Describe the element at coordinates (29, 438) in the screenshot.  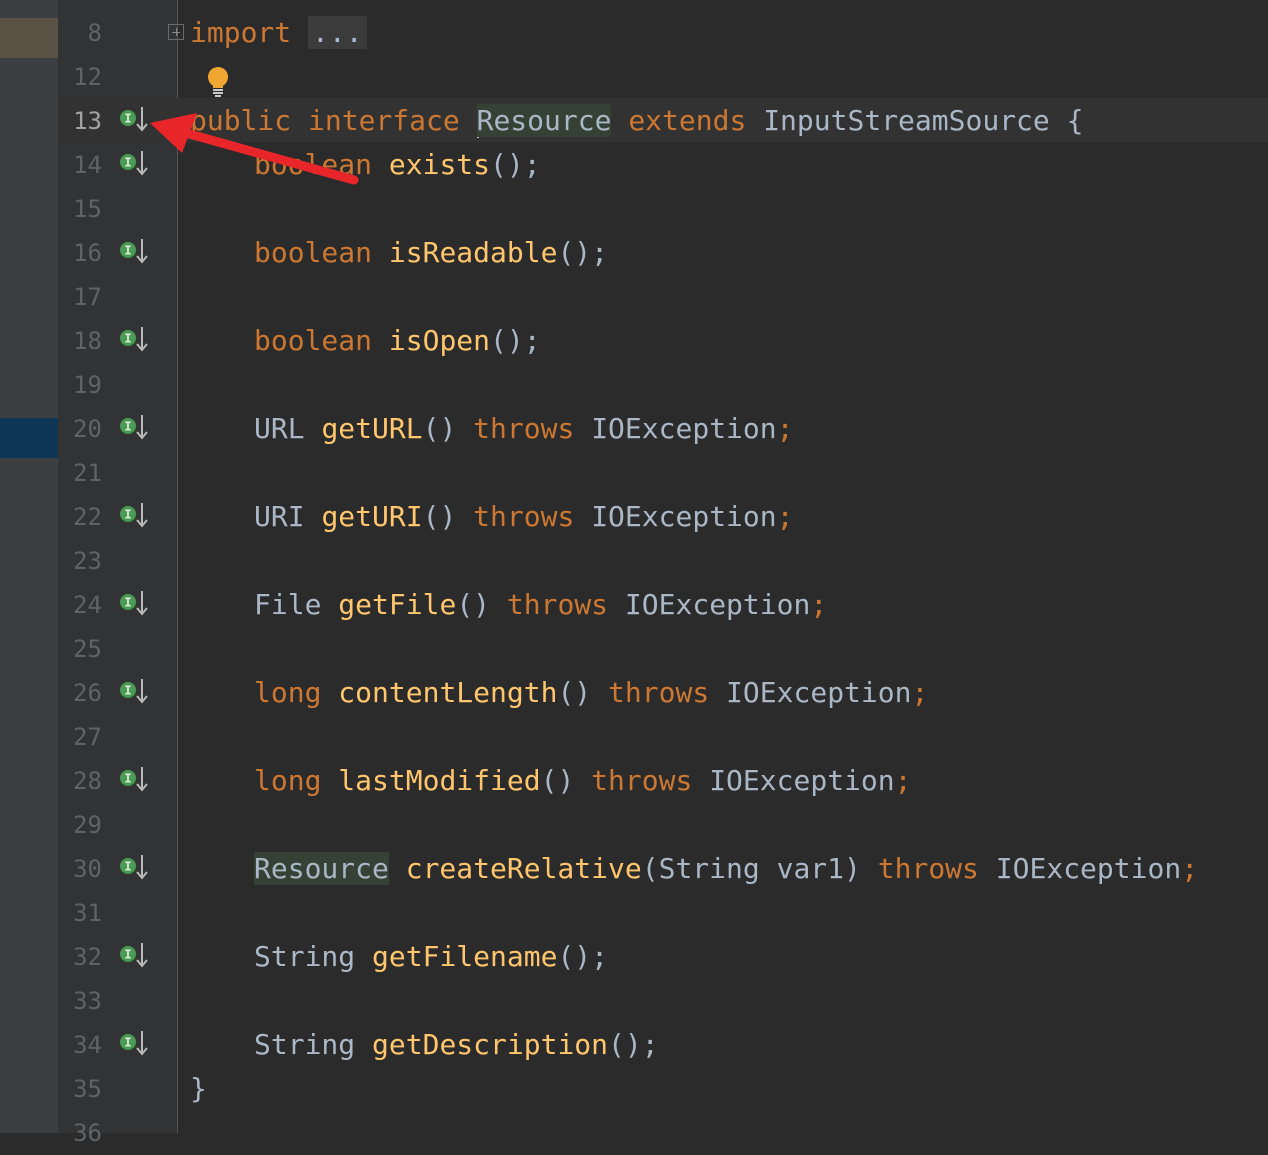
I see `scroll-marker-selection` at that location.